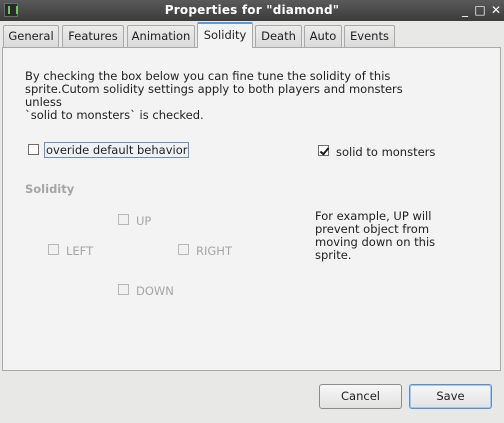 The width and height of the screenshot is (504, 423). I want to click on maximize-icon: □, so click(480, 10).